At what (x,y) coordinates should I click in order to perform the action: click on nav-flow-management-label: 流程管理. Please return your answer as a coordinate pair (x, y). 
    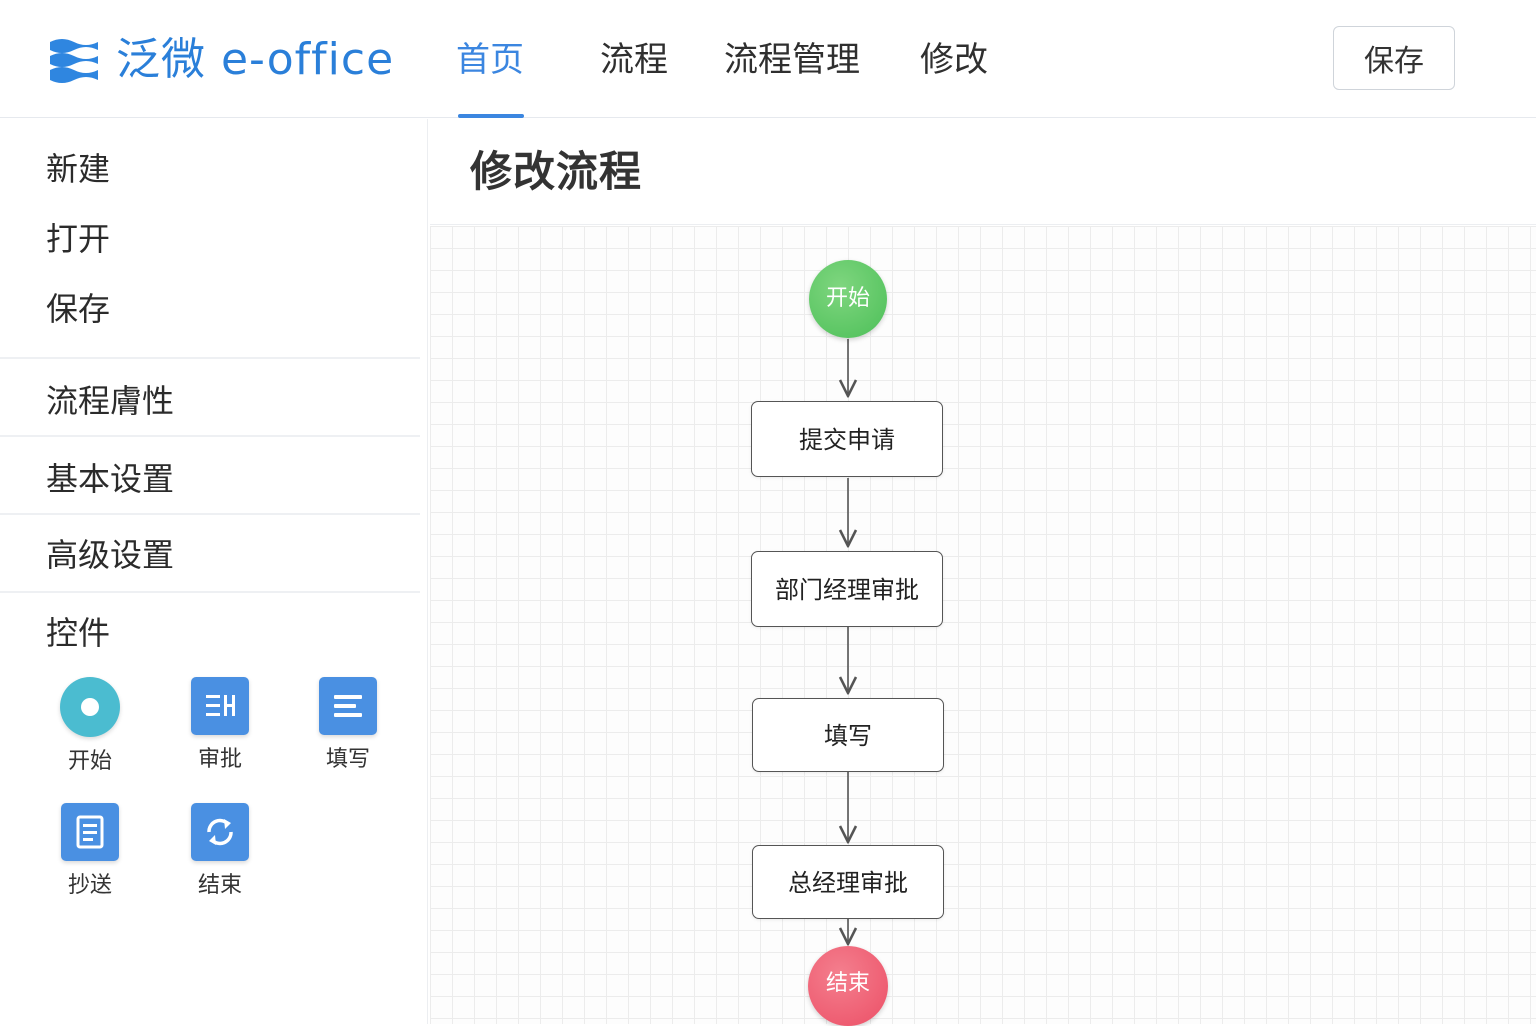
    Looking at the image, I should click on (792, 60).